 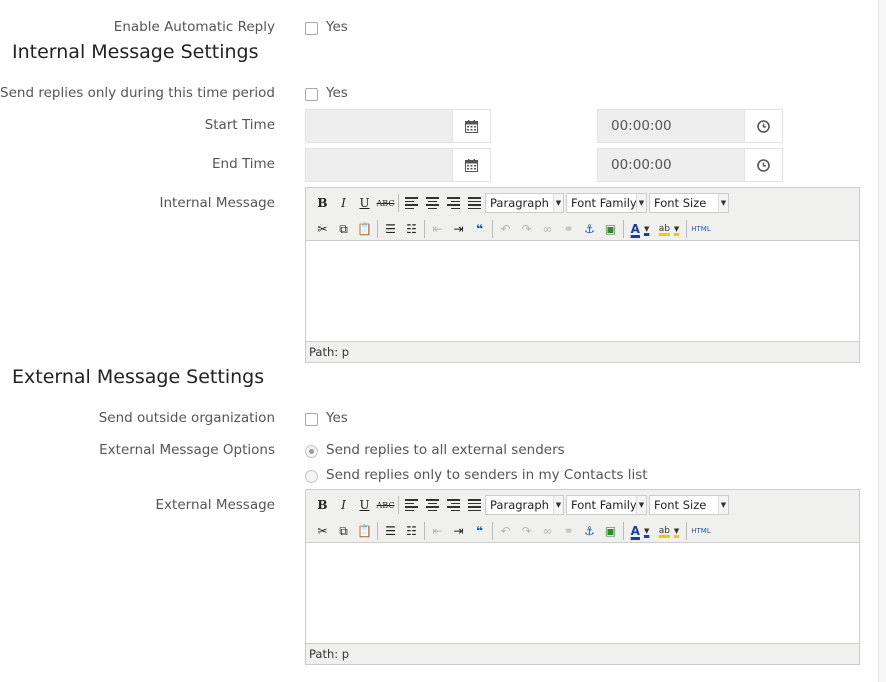 I want to click on radio-all-external-senders, so click(x=311, y=451).